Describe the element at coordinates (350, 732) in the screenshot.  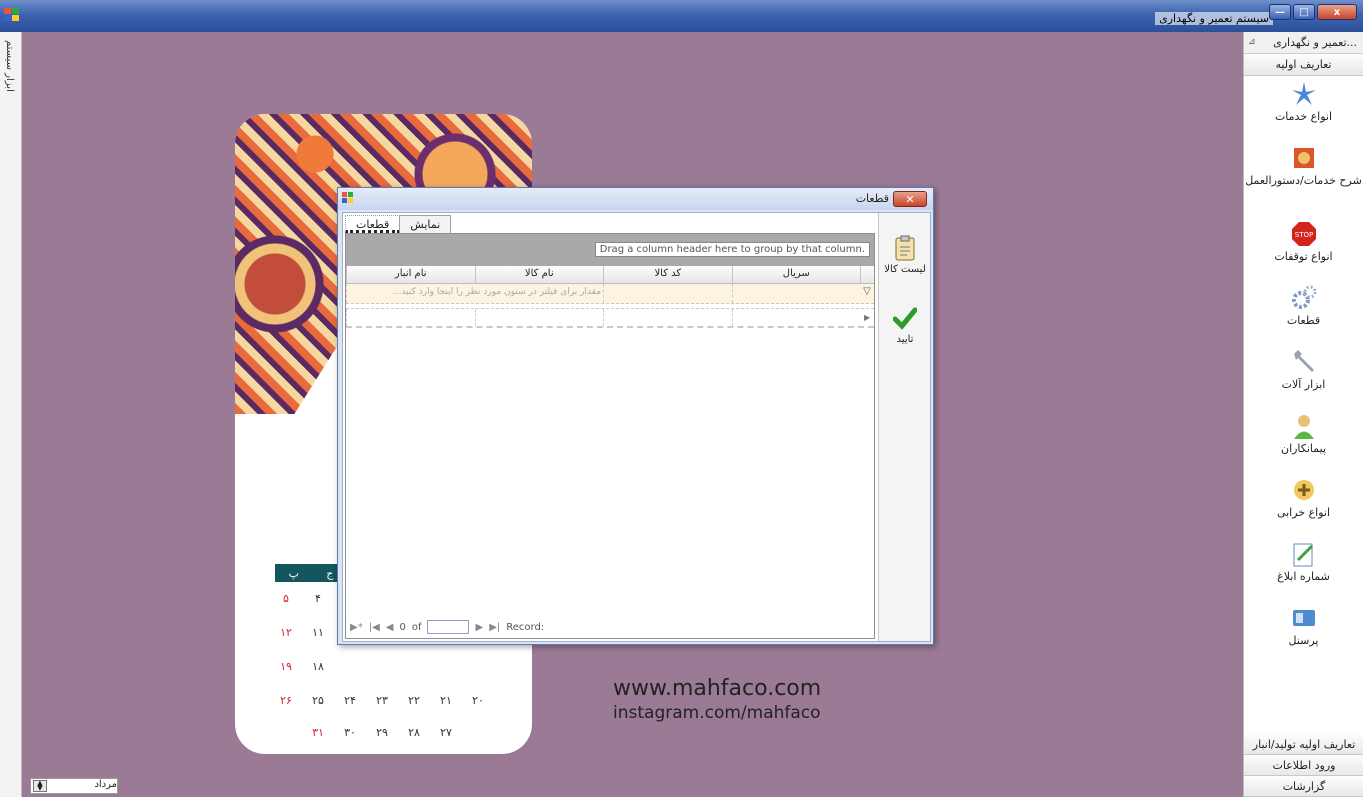
I see `calendar-day: ۳۰` at that location.